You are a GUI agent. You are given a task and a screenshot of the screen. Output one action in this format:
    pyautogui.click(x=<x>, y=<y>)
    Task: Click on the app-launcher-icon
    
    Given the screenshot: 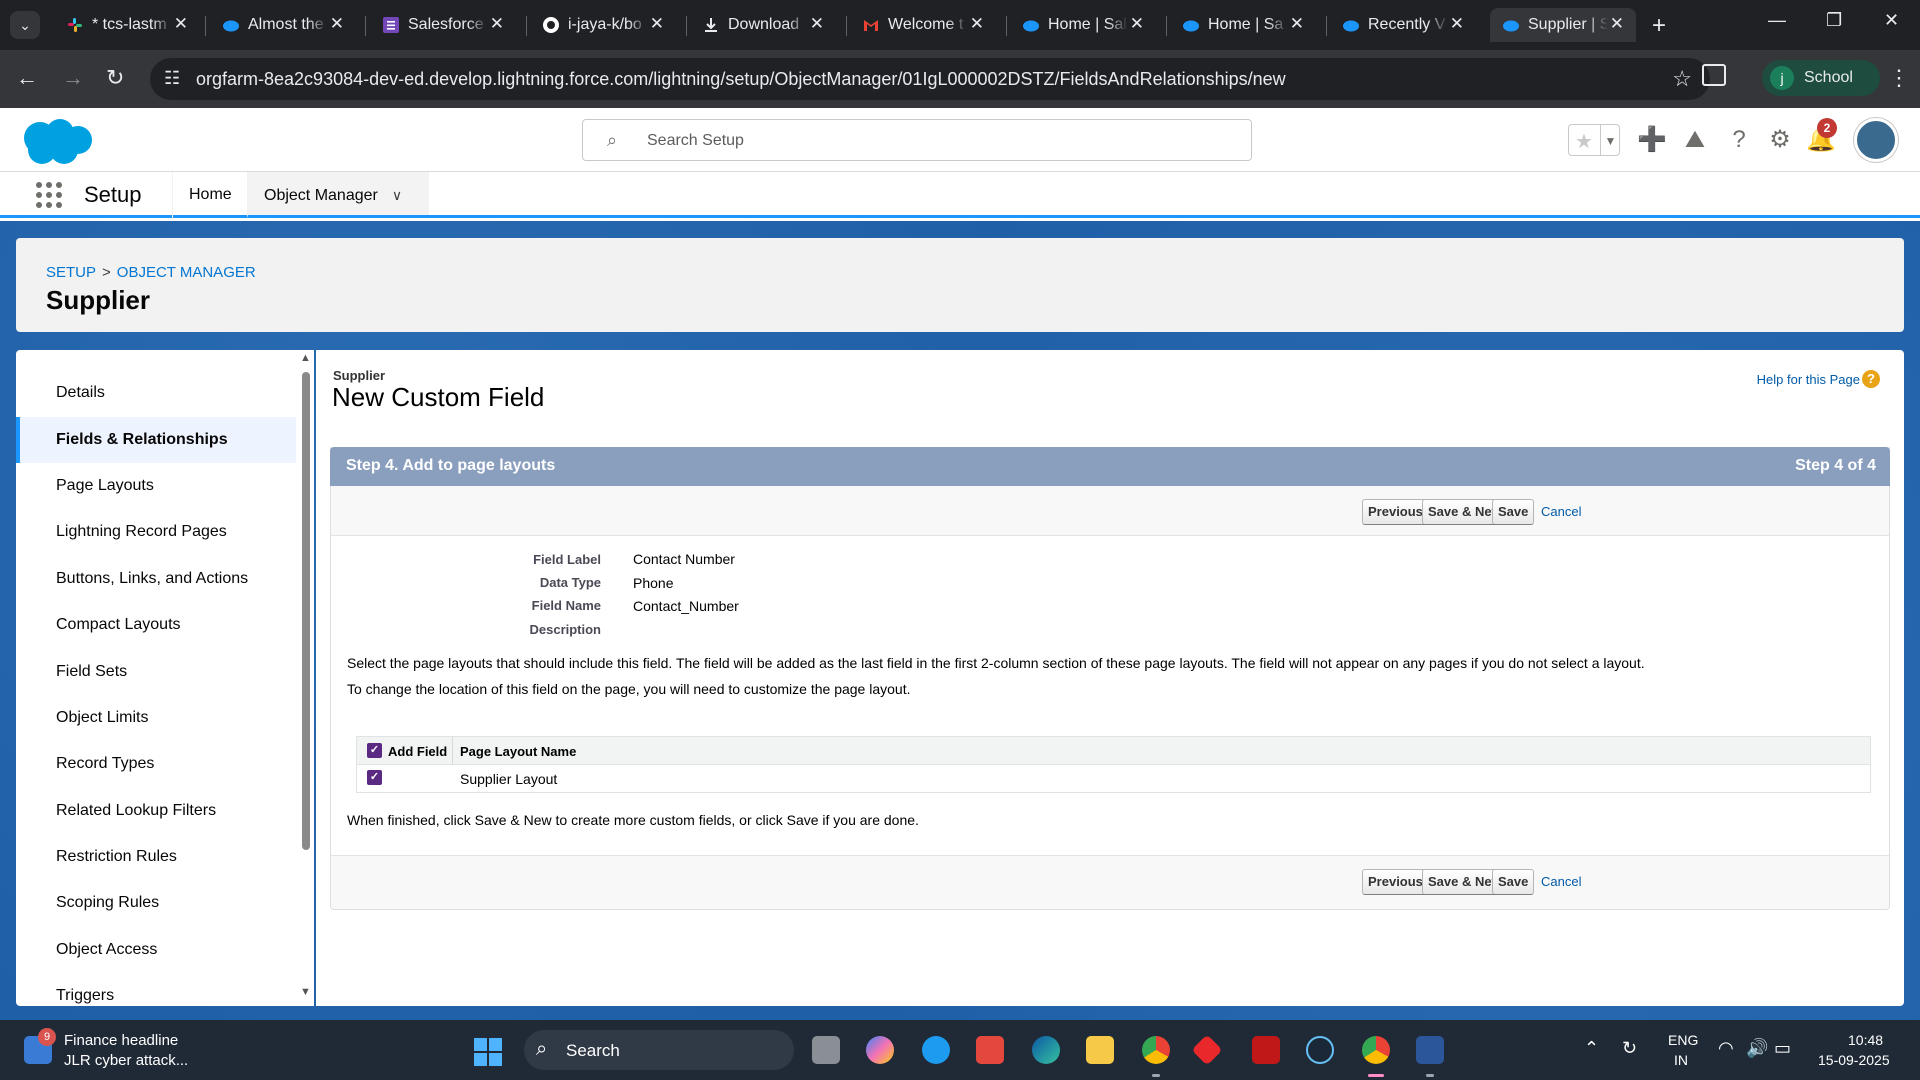 What is the action you would take?
    pyautogui.click(x=49, y=195)
    